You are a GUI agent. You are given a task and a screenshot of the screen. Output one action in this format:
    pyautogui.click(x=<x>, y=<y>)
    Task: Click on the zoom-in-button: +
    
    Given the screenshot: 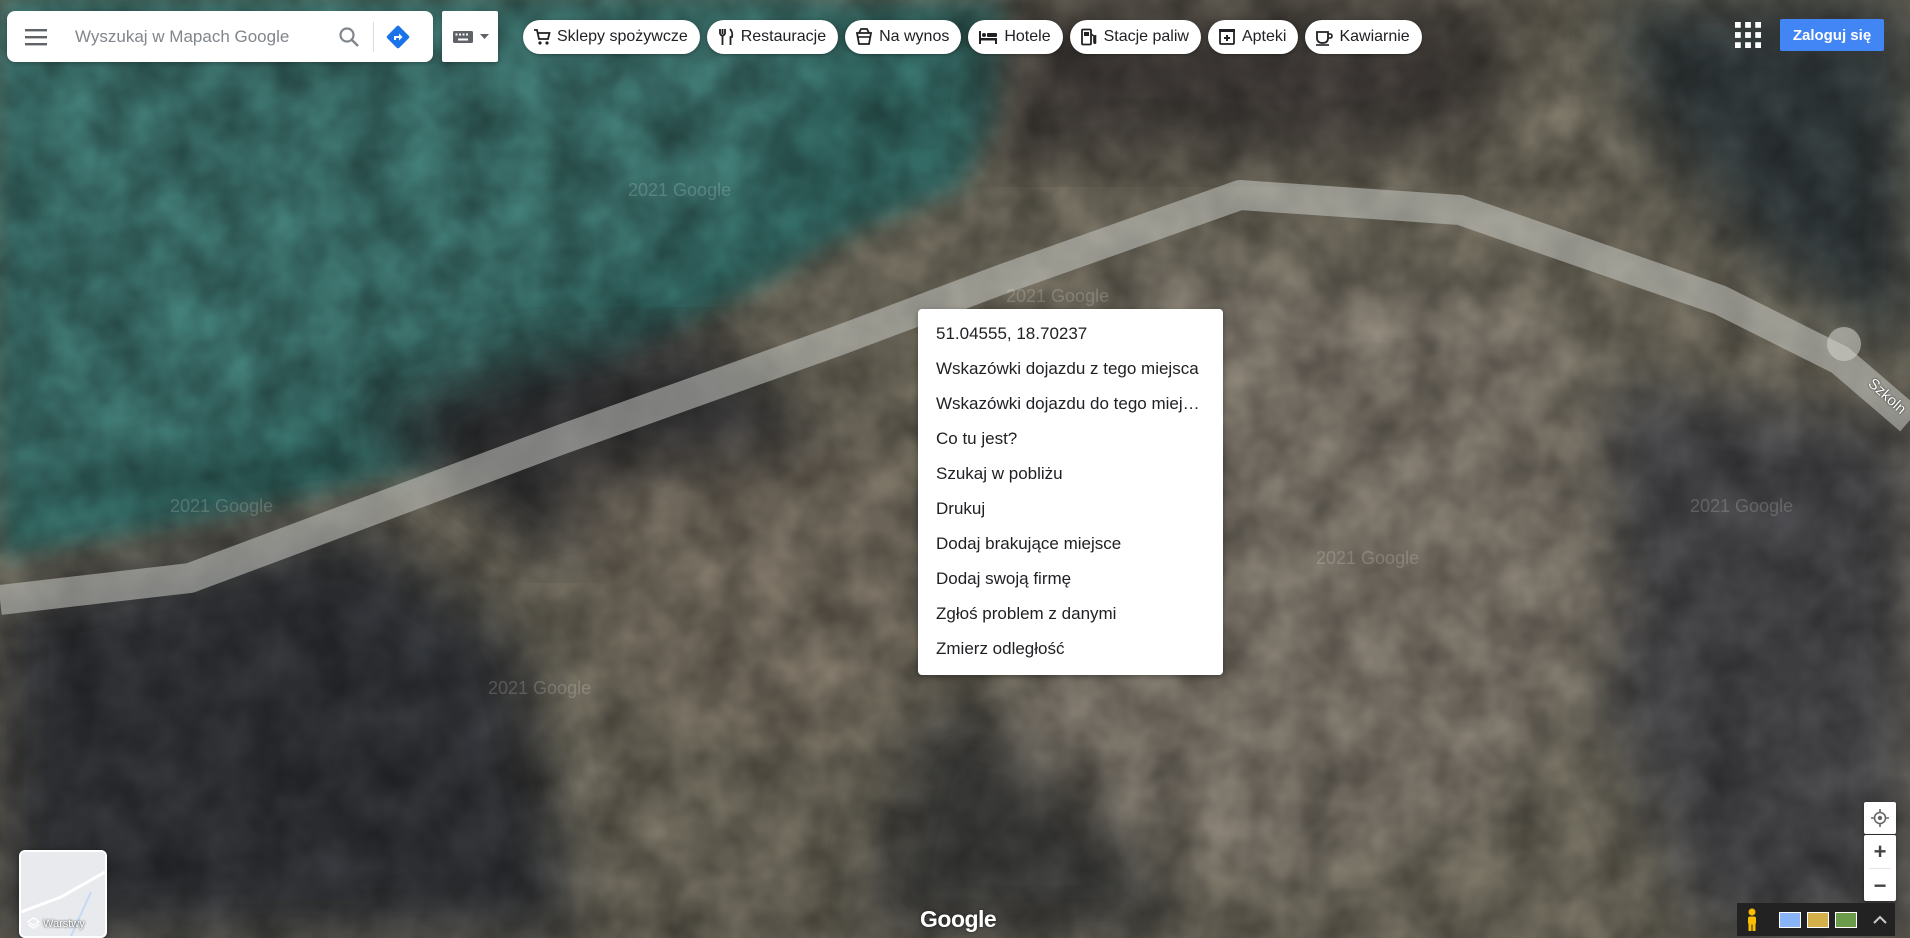 What is the action you would take?
    pyautogui.click(x=1880, y=851)
    